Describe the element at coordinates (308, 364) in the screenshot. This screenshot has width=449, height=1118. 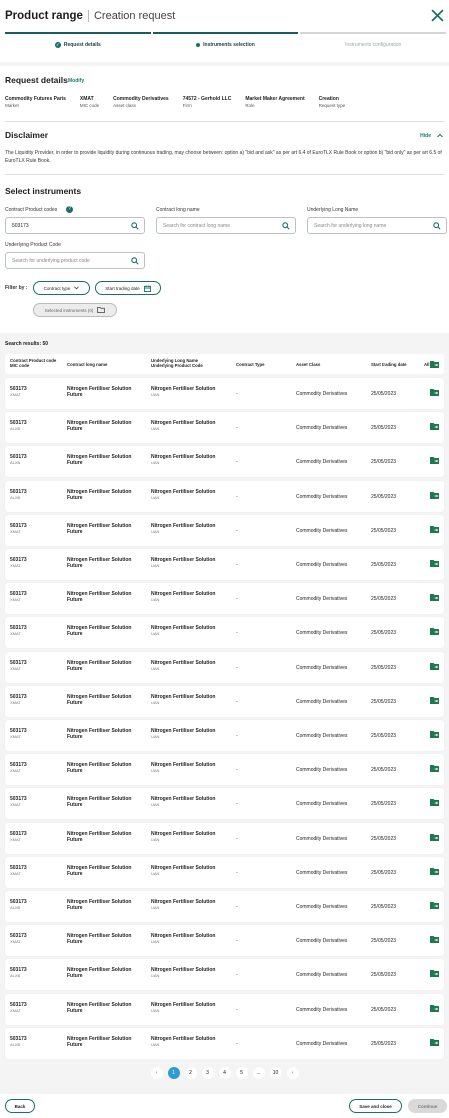
I see `col-asset-class: Asset Class` at that location.